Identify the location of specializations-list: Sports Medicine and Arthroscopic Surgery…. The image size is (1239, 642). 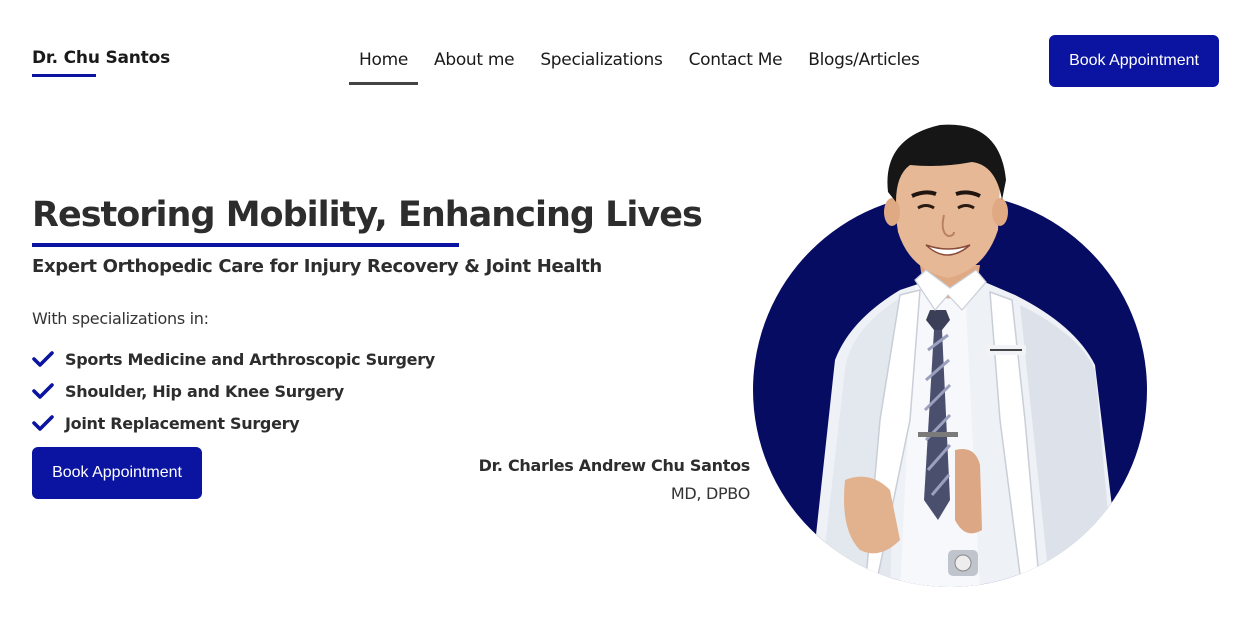
(233, 391).